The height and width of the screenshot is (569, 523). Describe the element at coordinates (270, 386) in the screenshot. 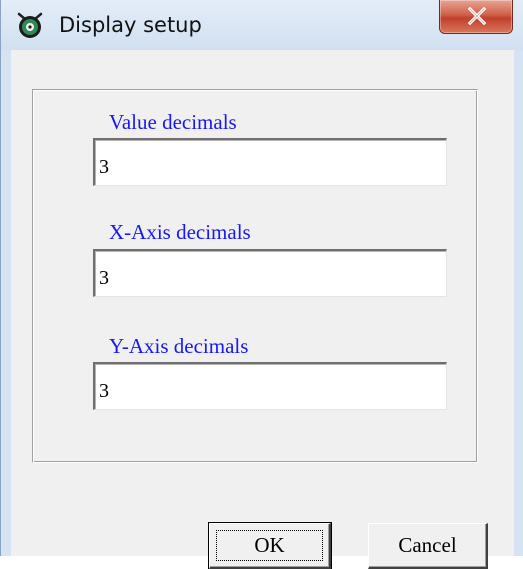

I see `y-axis-decimals-input` at that location.